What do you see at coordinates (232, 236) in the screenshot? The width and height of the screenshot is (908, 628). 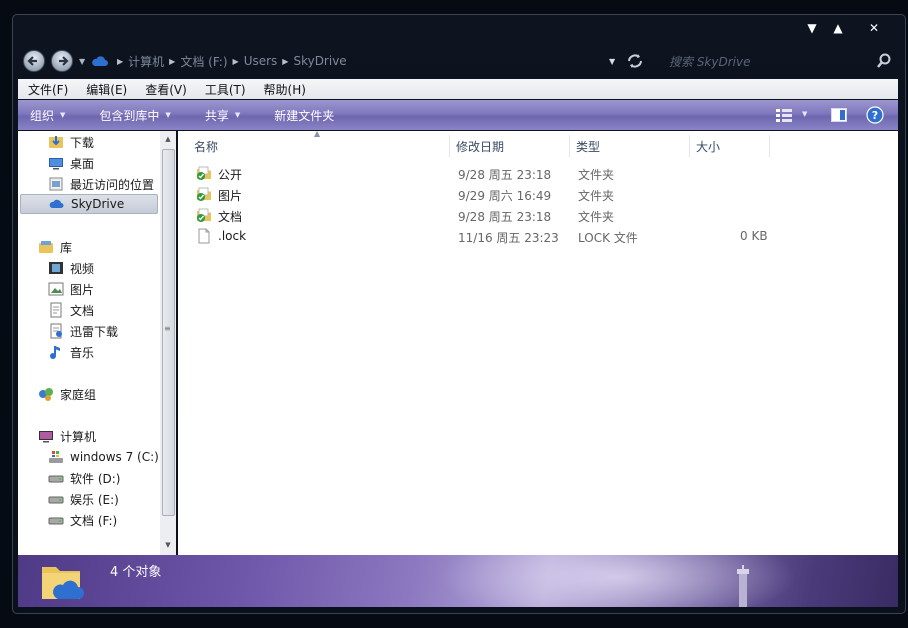 I see `file-name: .lock` at bounding box center [232, 236].